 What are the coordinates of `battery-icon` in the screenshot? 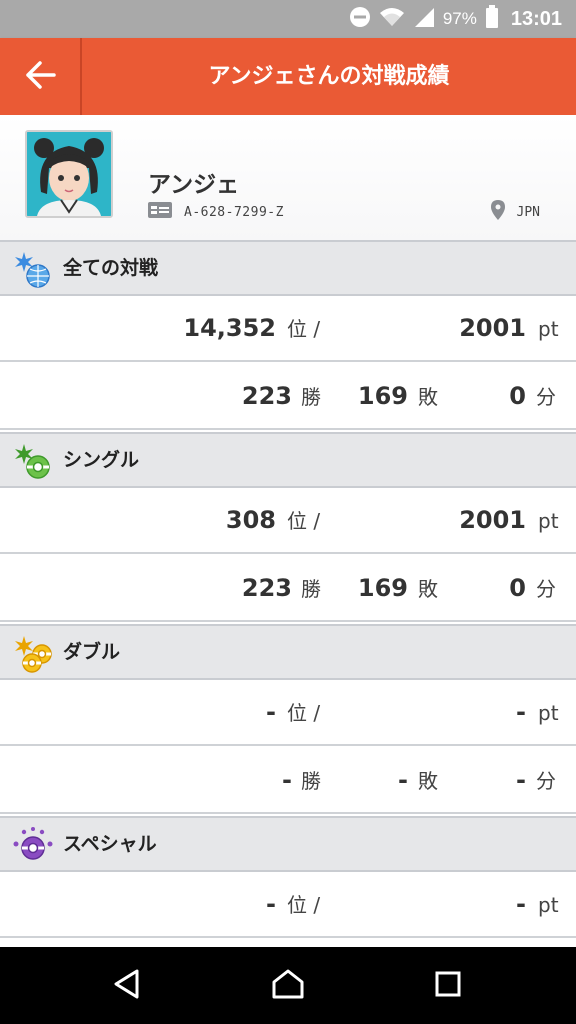 It's located at (492, 19).